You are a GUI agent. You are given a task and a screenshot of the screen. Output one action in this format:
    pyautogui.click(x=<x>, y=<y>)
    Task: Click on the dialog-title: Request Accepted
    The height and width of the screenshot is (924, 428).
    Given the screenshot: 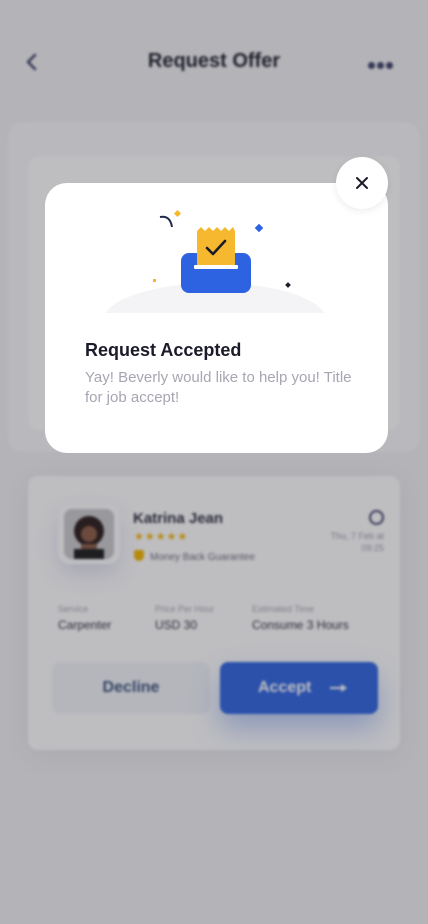 What is the action you would take?
    pyautogui.click(x=163, y=350)
    